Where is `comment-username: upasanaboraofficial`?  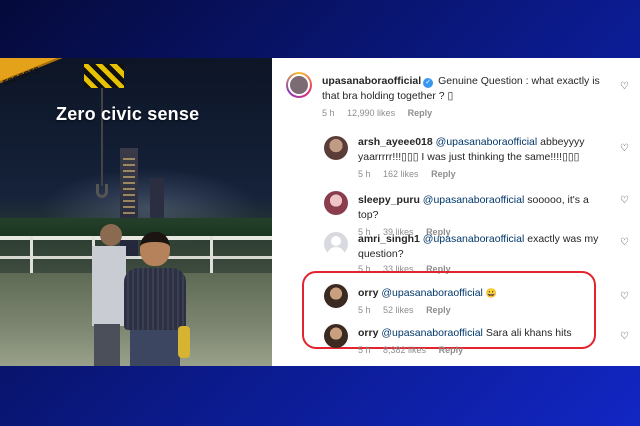 comment-username: upasanaboraofficial is located at coordinates (371, 81).